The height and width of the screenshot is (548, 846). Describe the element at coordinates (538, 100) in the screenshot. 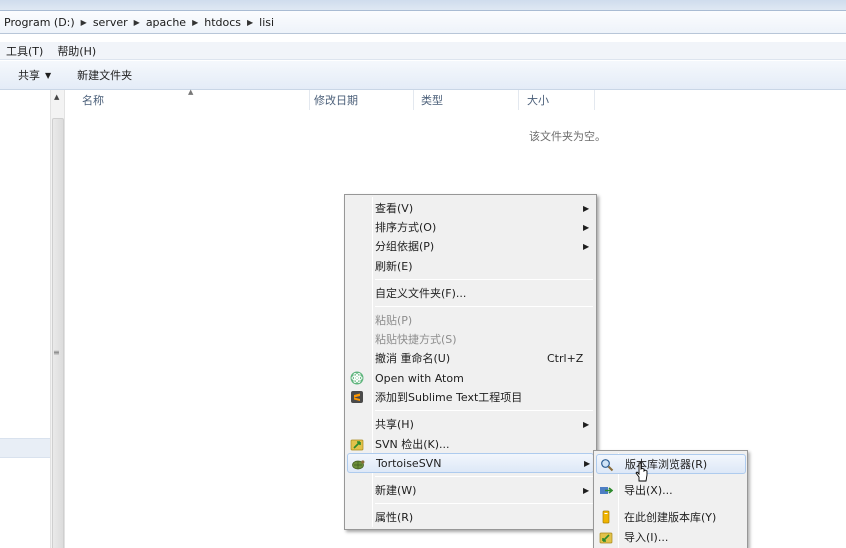

I see `column-size-label: 大小` at that location.